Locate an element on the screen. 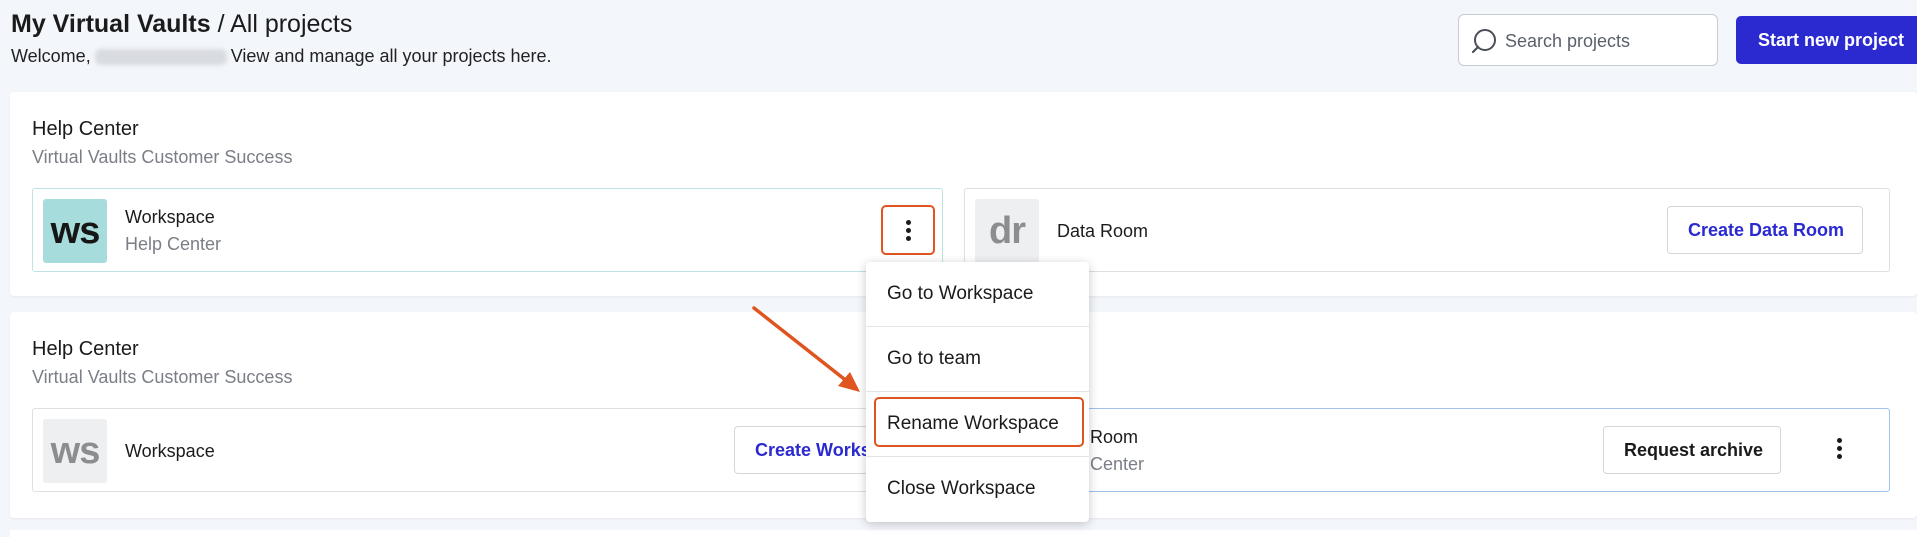 The image size is (1917, 537). menu-item-go-to-team: Go to team is located at coordinates (977, 359).